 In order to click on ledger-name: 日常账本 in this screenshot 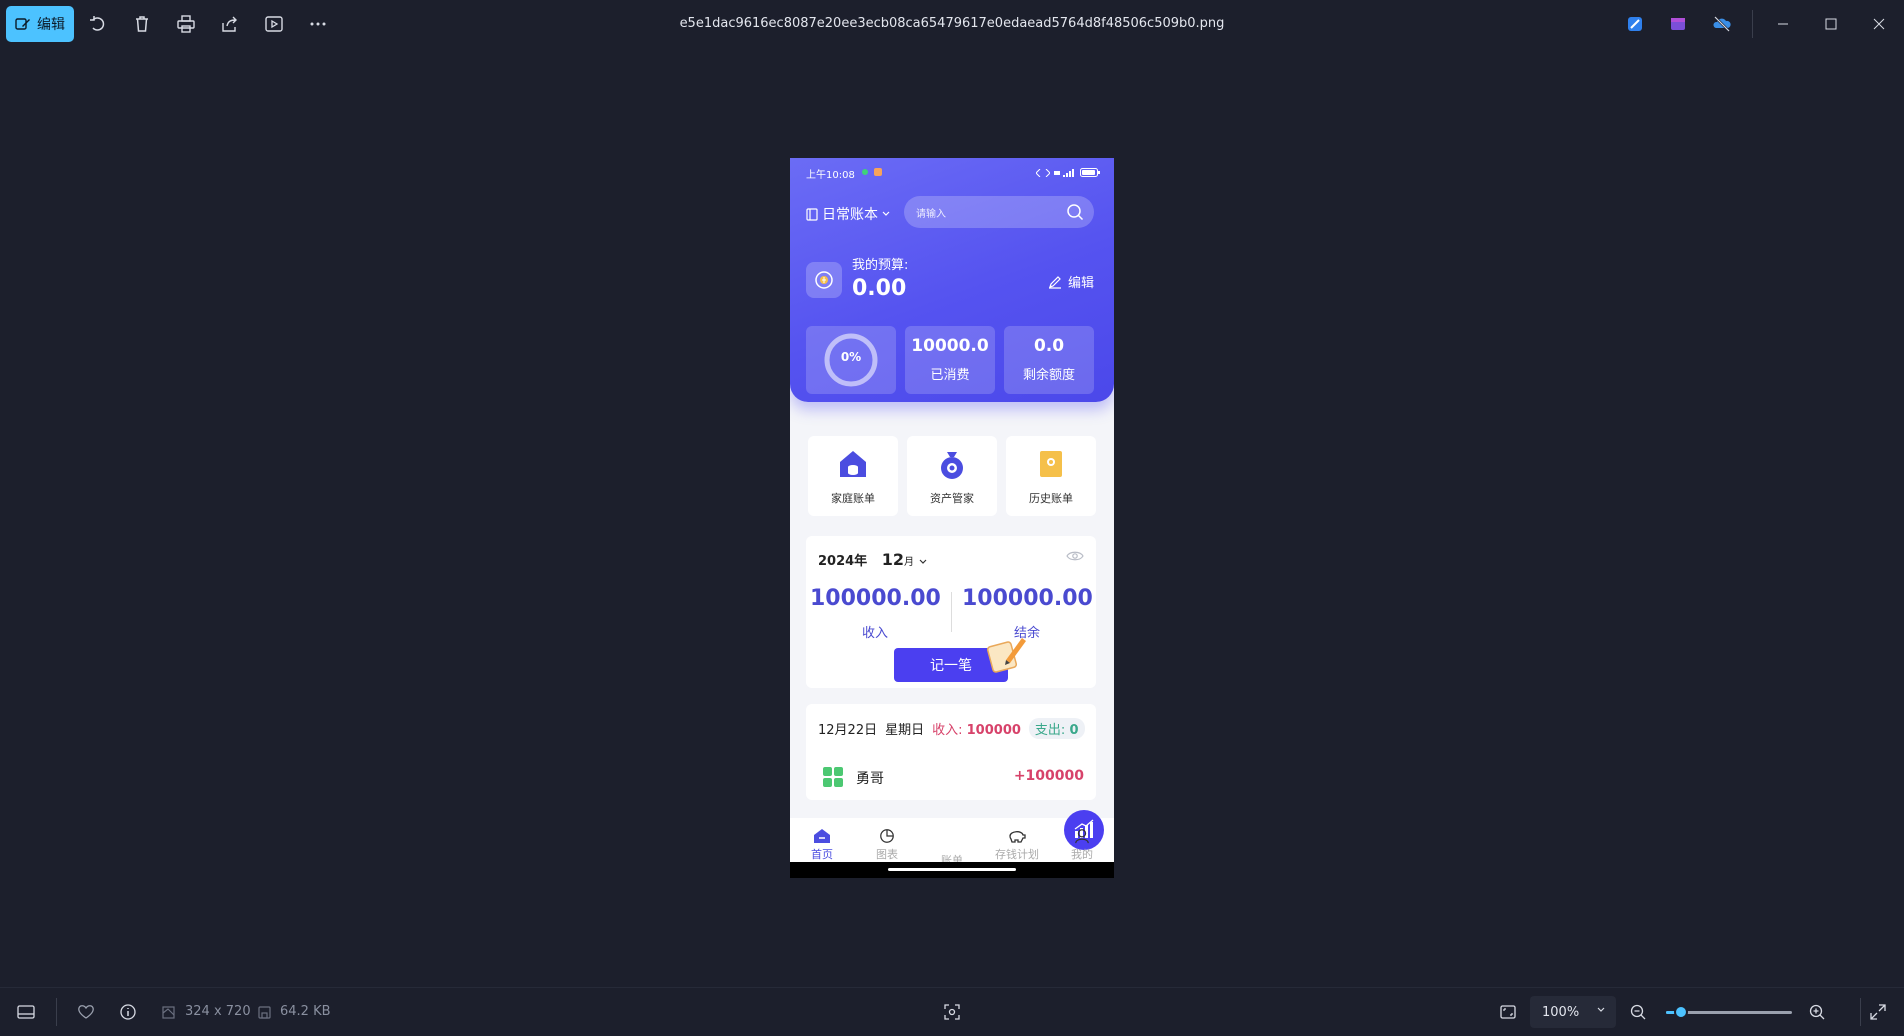, I will do `click(850, 215)`.